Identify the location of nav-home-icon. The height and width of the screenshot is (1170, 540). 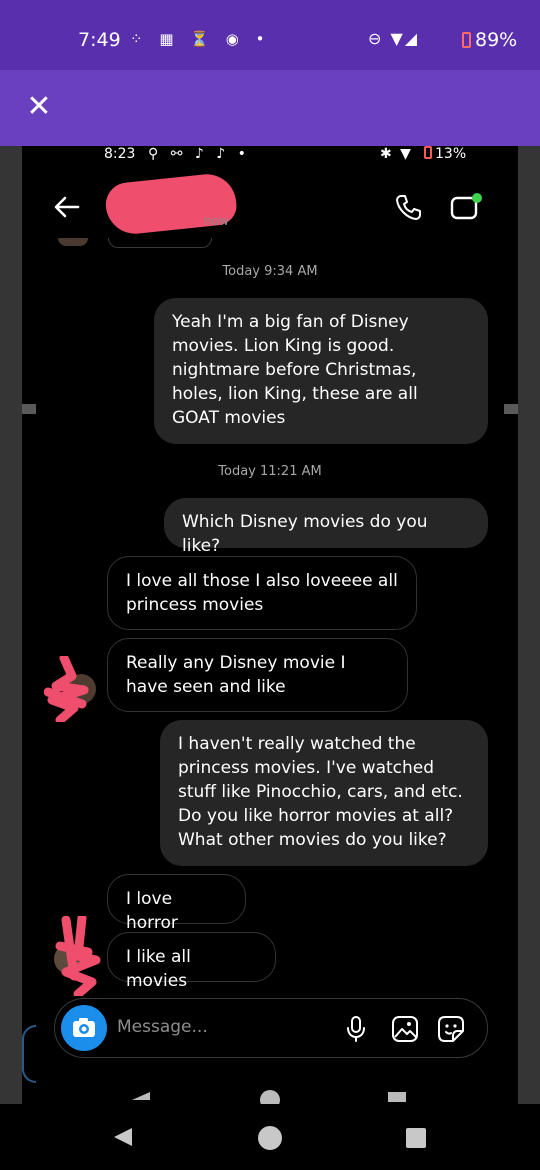
(270, 1138).